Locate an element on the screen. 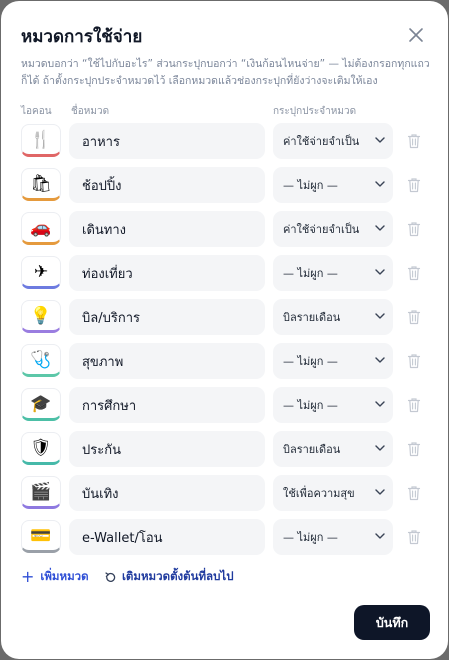 The width and height of the screenshot is (449, 660). clapper-board-icon: 🎬 is located at coordinates (41, 491).